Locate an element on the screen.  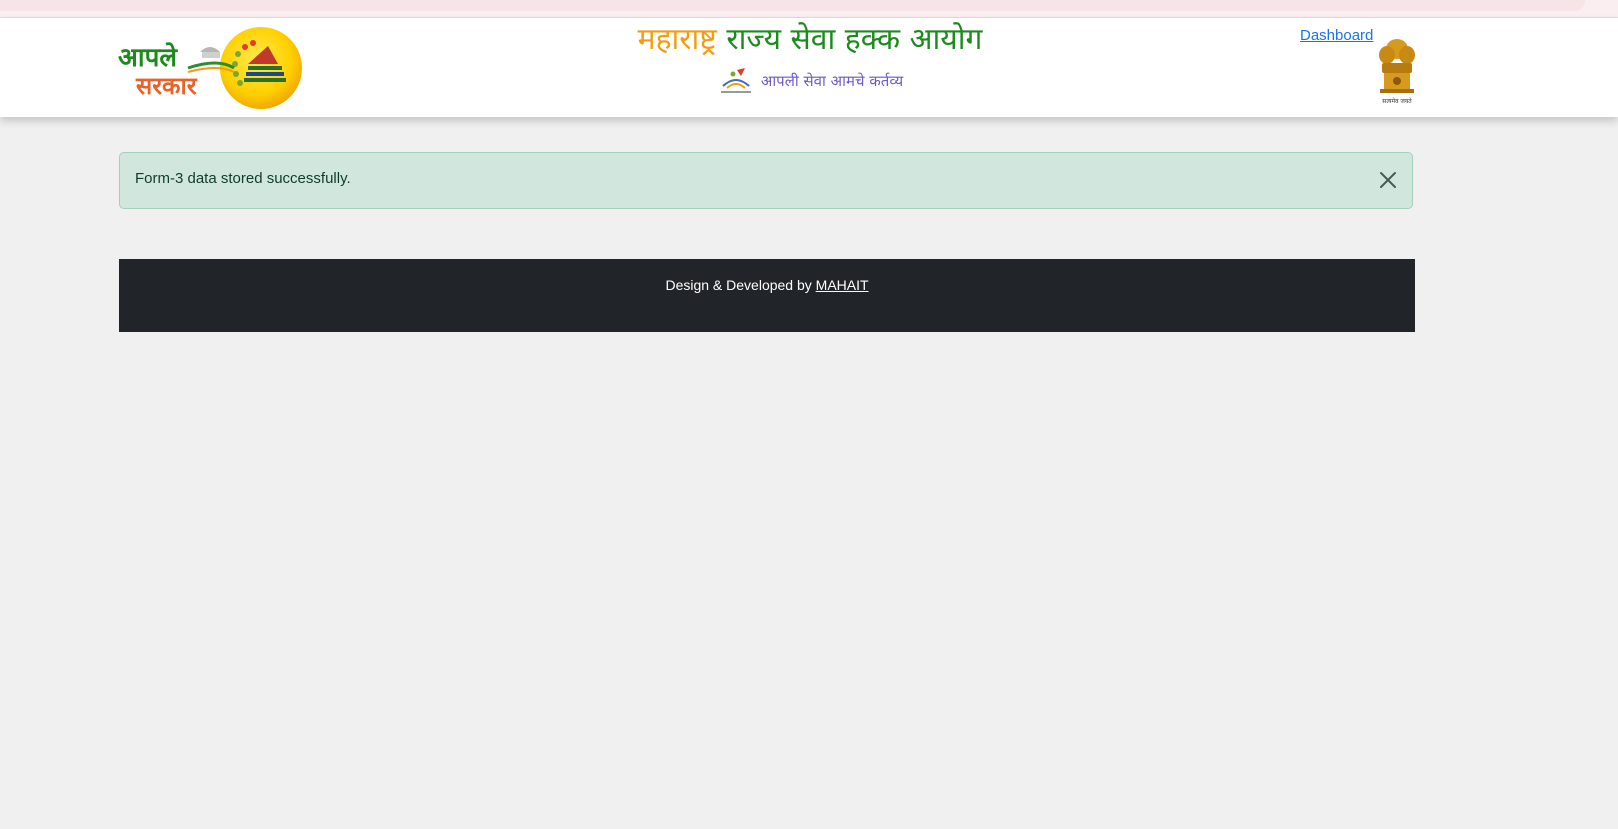
page-title: महाराष्ट्र राज्य सेवा हक्क आयोग is located at coordinates (810, 40).